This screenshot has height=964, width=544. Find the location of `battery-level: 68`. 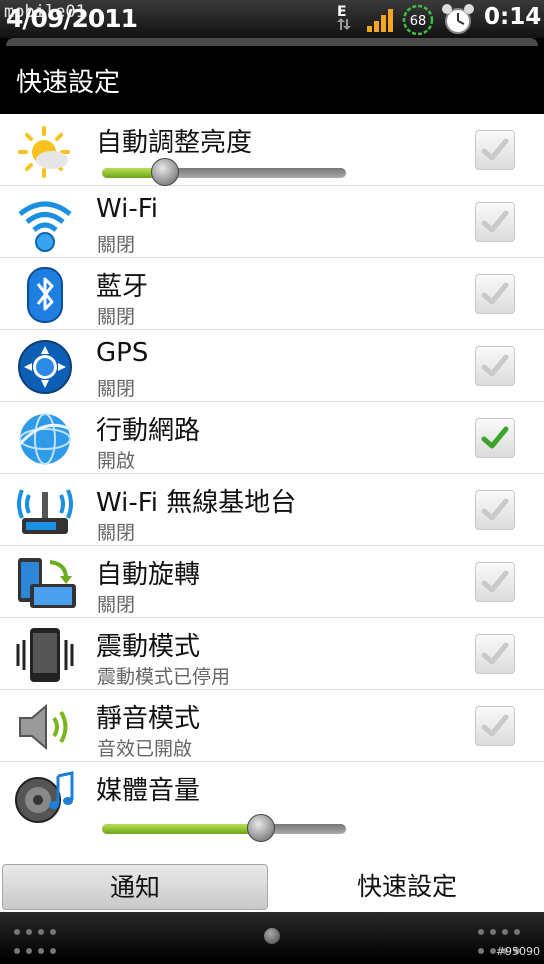

battery-level: 68 is located at coordinates (418, 21).